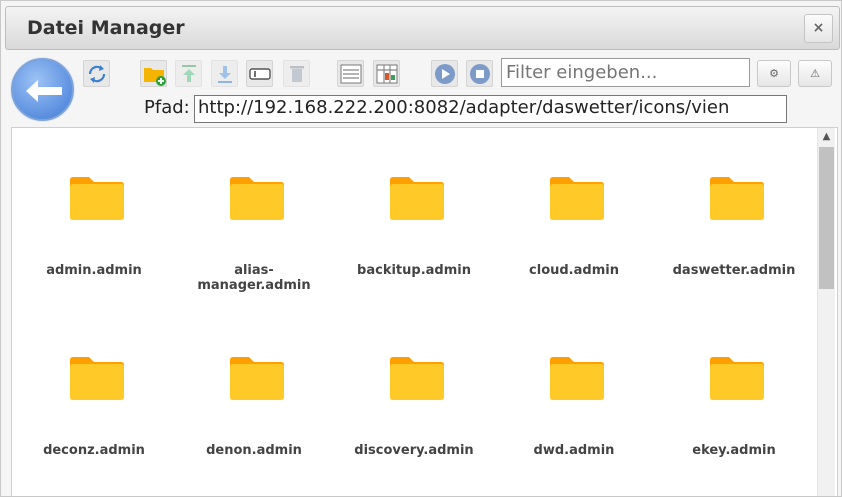  I want to click on file-item: dwd.admin, so click(574, 383).